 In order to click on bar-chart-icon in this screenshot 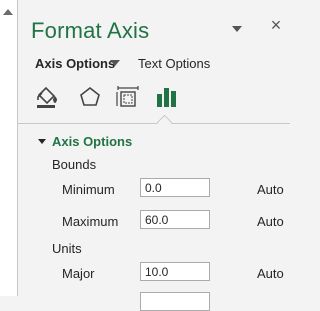, I will do `click(167, 97)`.